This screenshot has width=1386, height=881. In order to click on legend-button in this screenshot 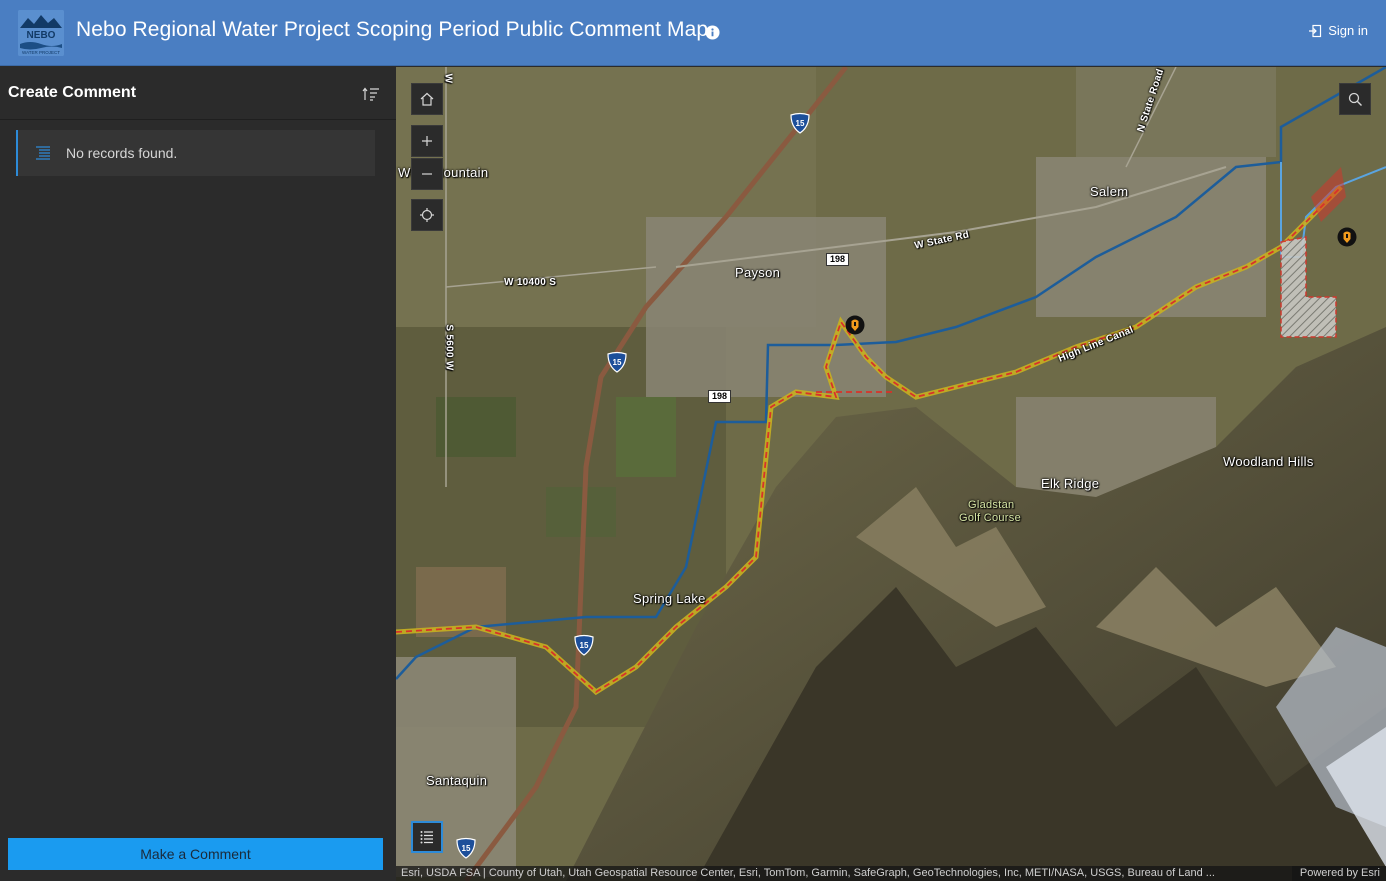, I will do `click(427, 837)`.